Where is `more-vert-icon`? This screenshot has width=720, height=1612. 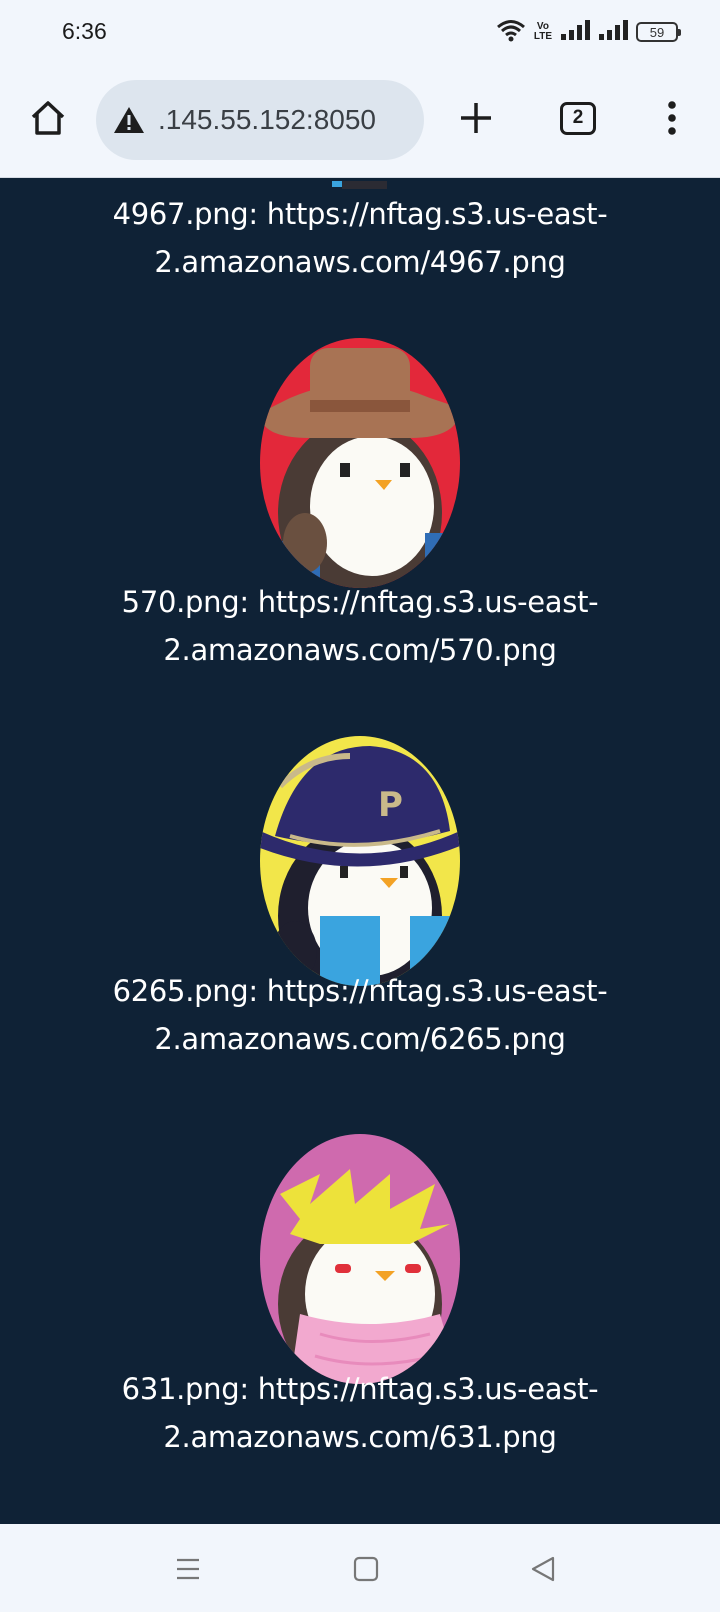
more-vert-icon is located at coordinates (672, 118).